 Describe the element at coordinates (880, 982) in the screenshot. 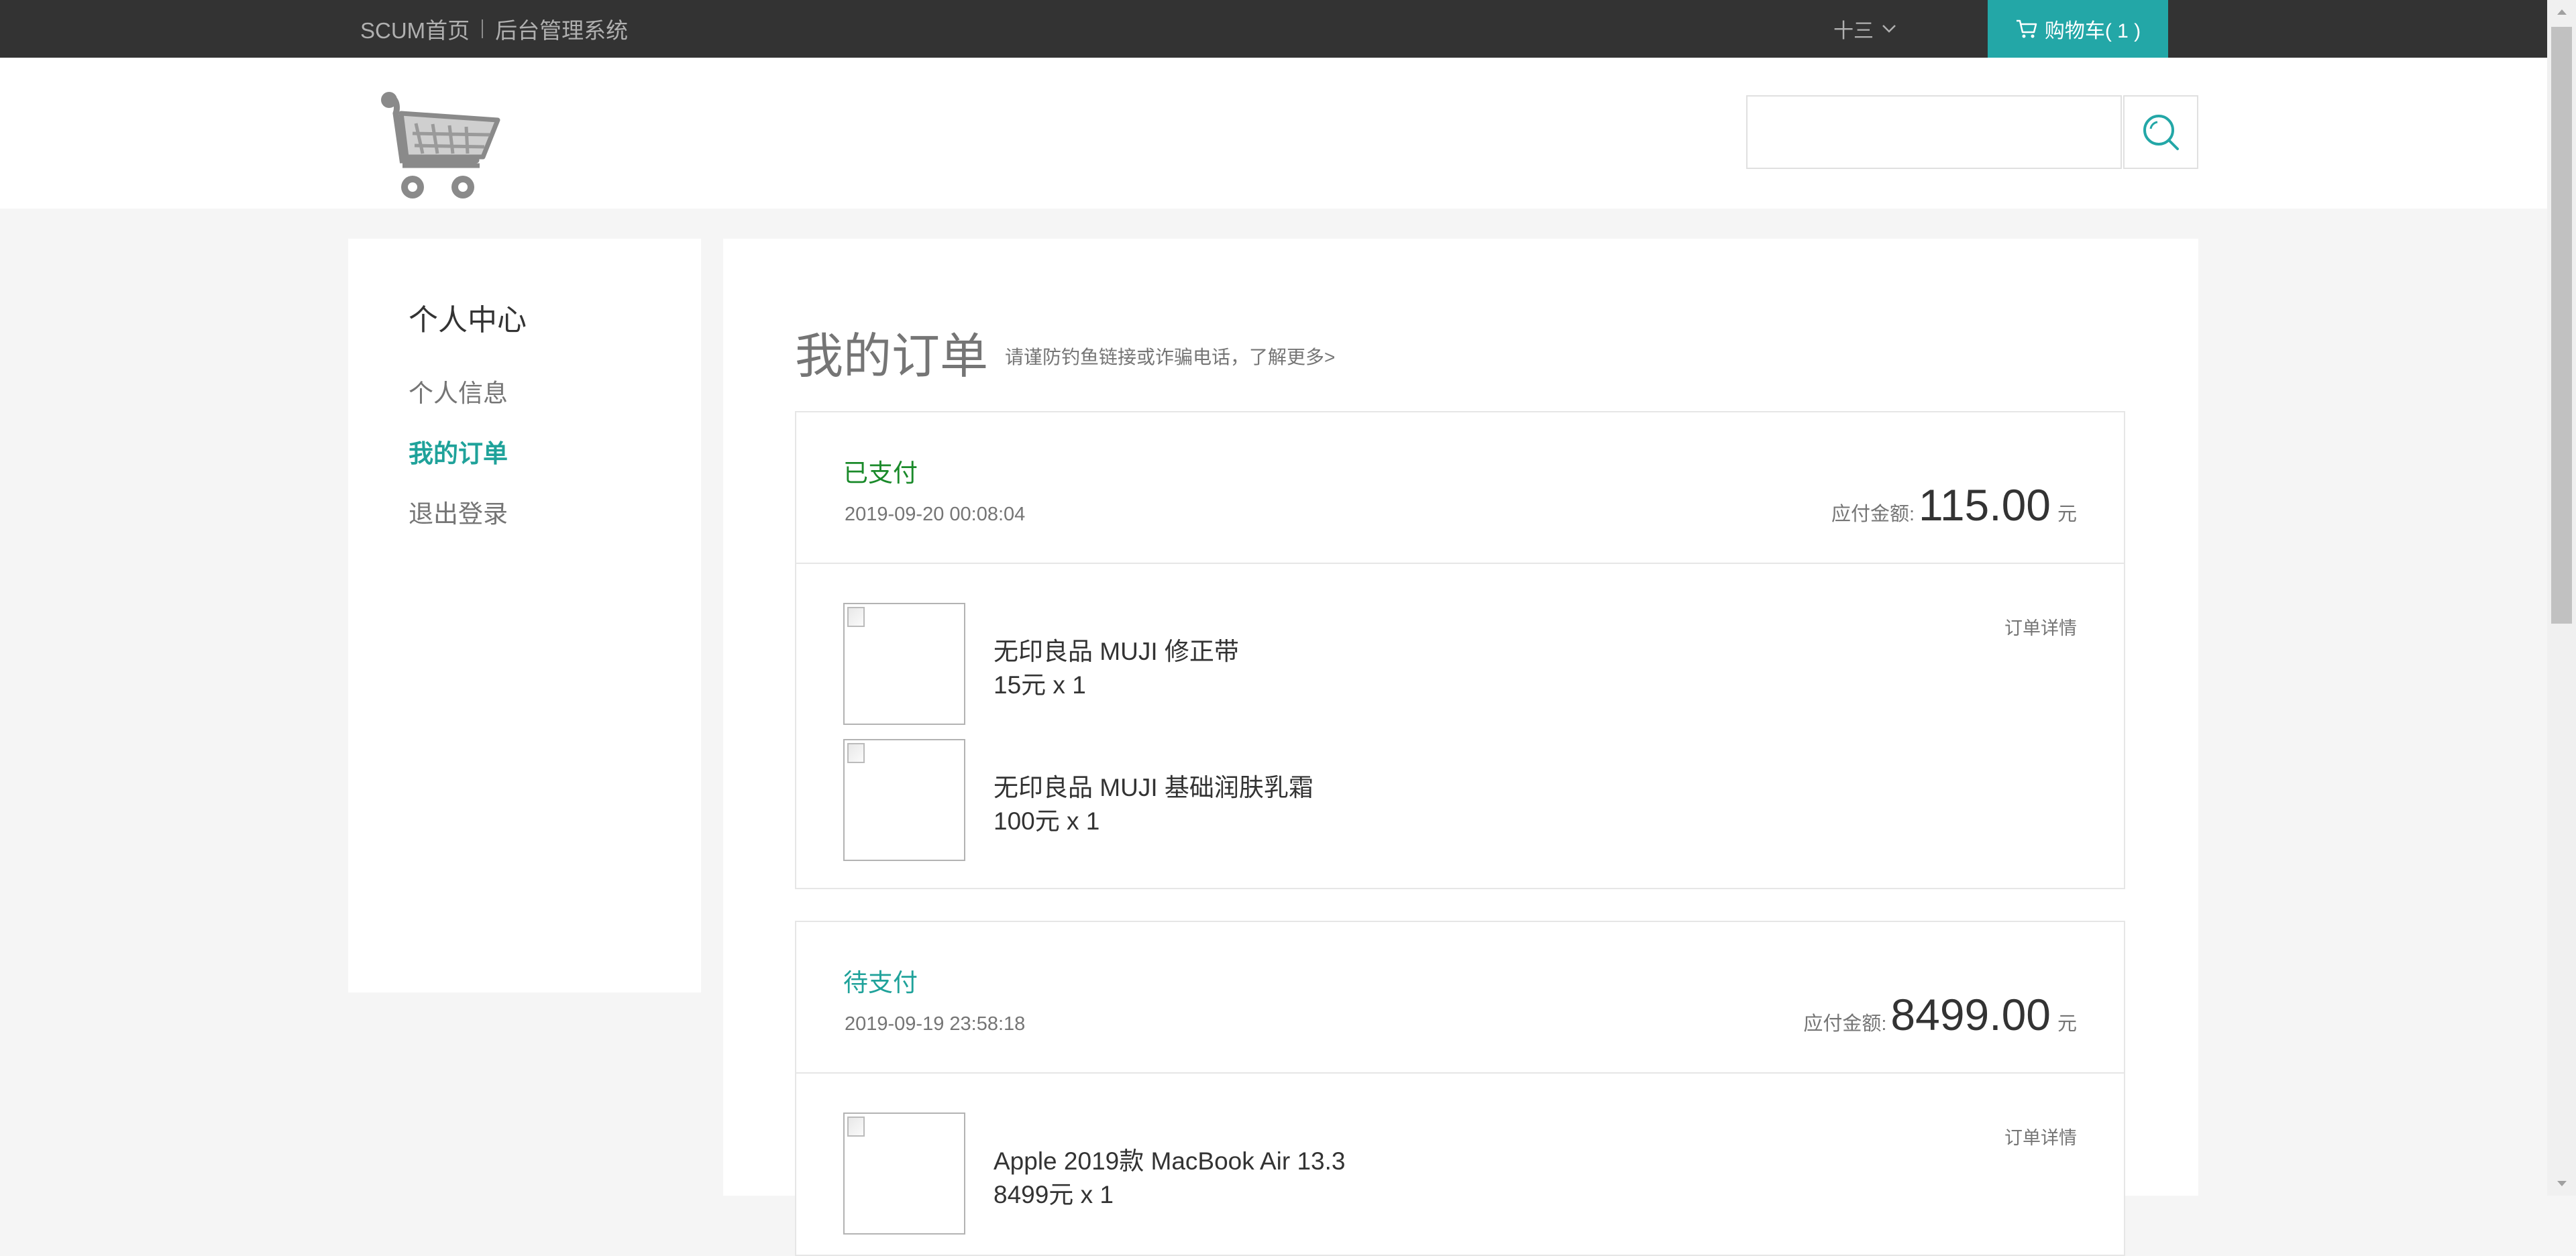

I see `order-status: 待支付` at that location.